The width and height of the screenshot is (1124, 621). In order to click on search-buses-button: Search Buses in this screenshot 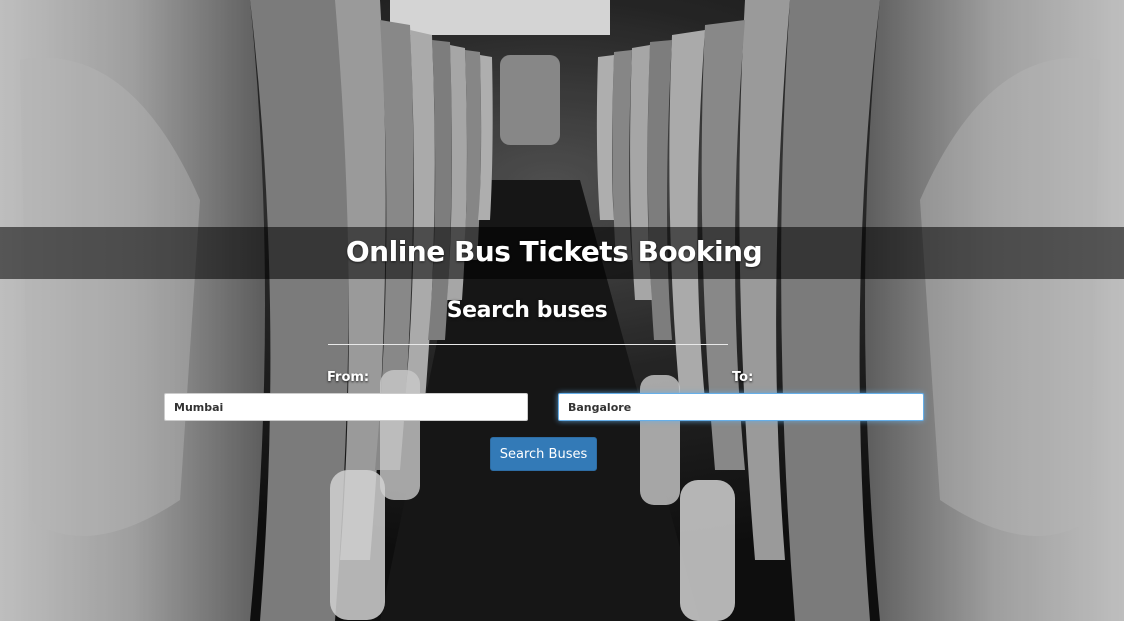, I will do `click(543, 454)`.